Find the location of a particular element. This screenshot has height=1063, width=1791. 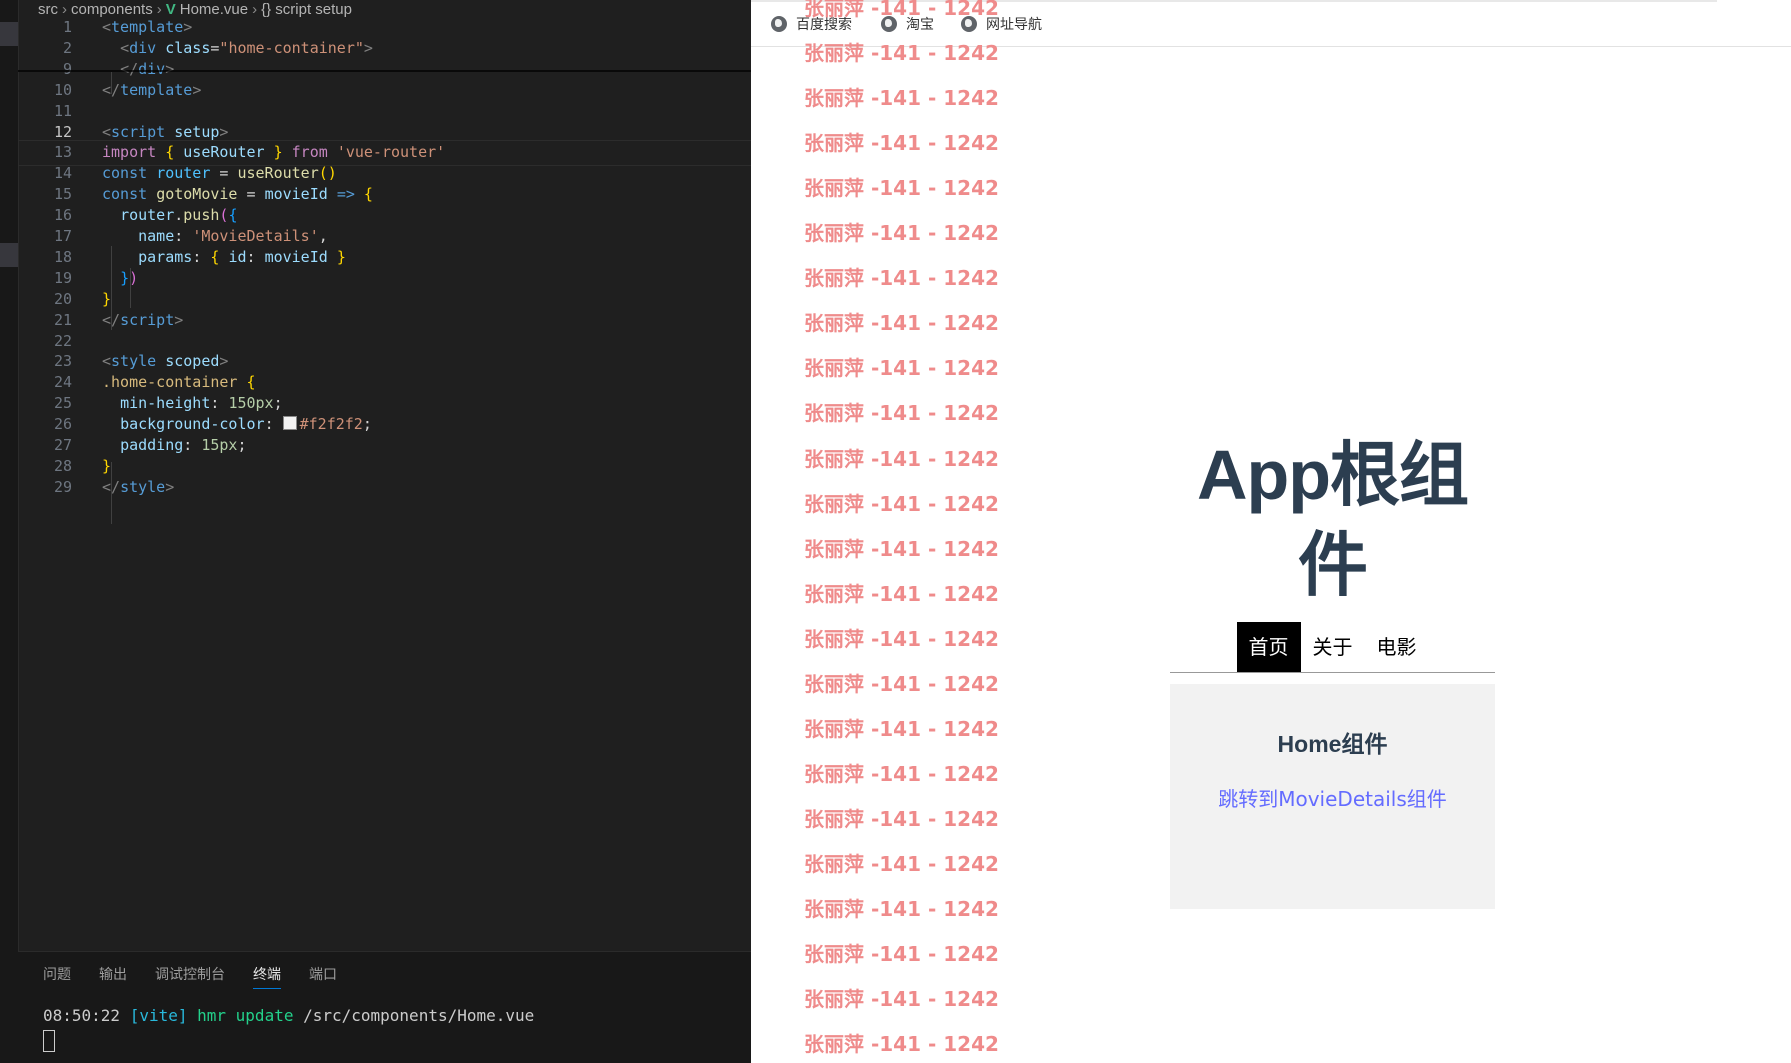

code-line: 26 background-color: #f2f2f2; is located at coordinates (384, 424).